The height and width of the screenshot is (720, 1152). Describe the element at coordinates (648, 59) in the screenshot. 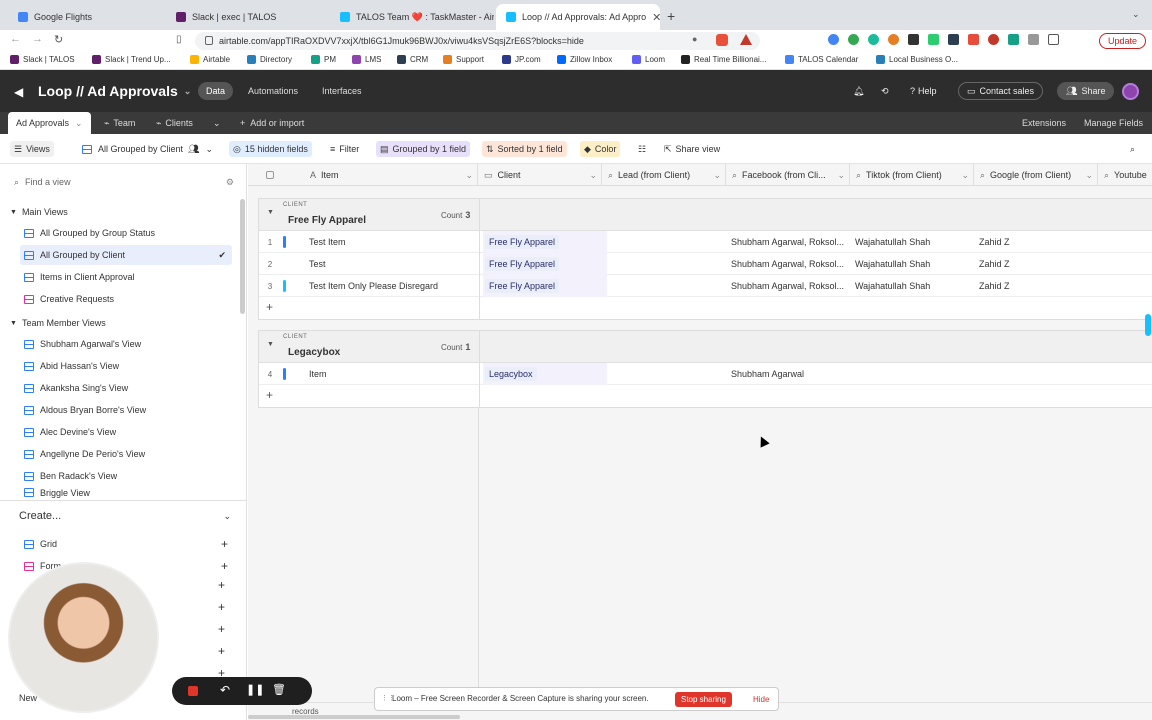

I see `bookmark-item: Loom` at that location.